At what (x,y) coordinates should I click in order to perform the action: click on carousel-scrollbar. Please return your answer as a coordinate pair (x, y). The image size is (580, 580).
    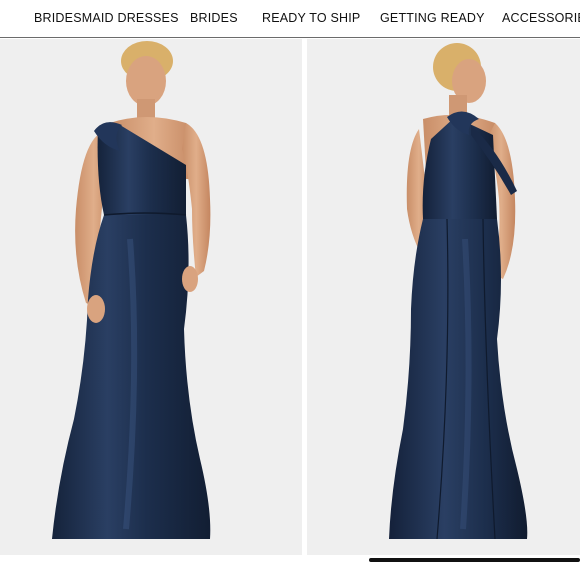
    Looking at the image, I should click on (474, 560).